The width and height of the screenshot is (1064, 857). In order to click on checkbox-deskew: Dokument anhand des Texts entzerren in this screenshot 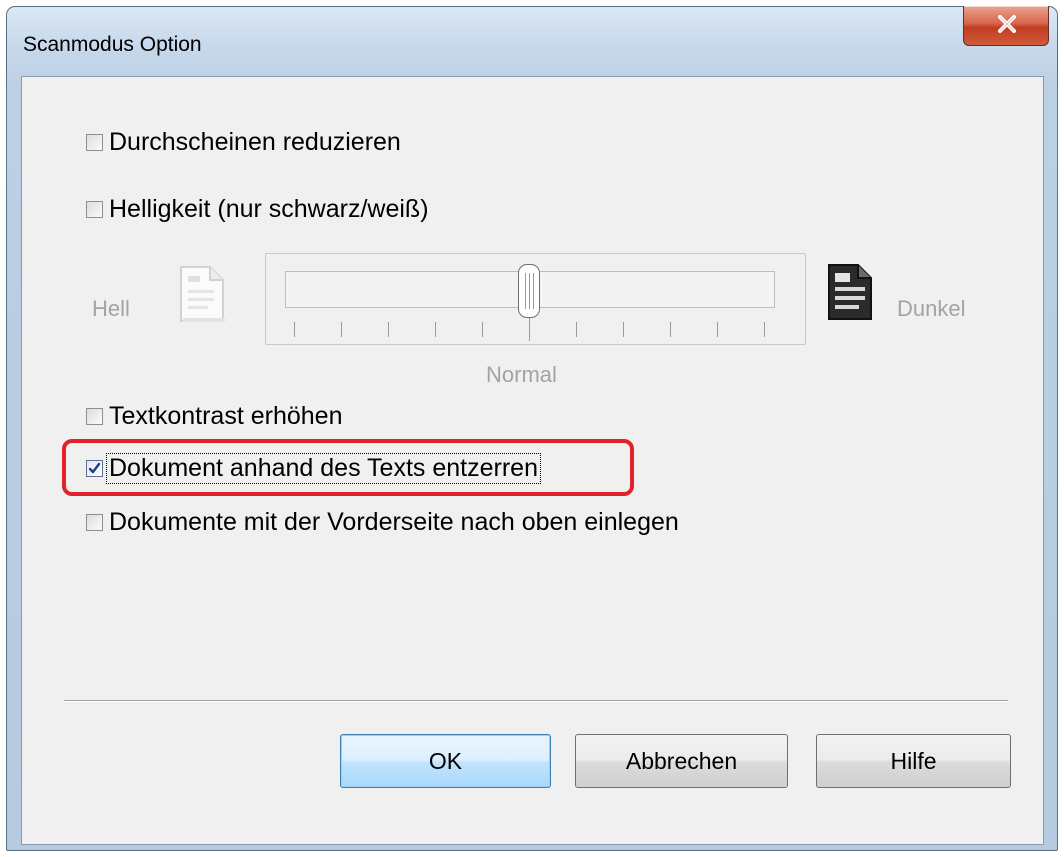, I will do `click(313, 468)`.